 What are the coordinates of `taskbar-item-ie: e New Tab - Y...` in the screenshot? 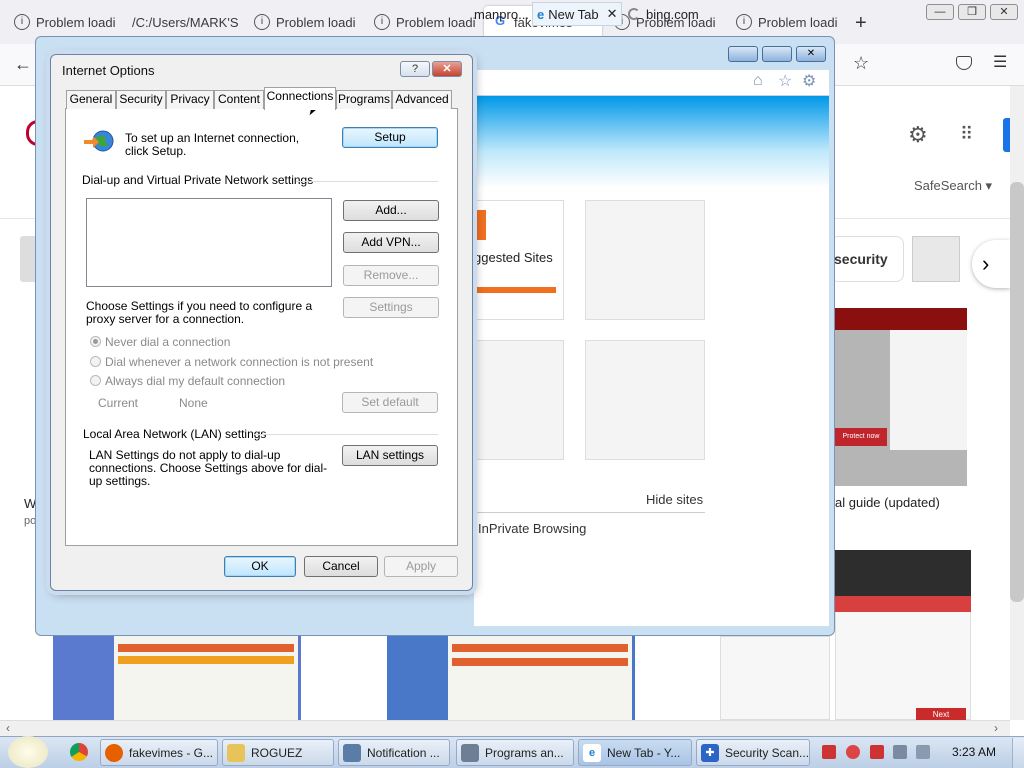 It's located at (635, 752).